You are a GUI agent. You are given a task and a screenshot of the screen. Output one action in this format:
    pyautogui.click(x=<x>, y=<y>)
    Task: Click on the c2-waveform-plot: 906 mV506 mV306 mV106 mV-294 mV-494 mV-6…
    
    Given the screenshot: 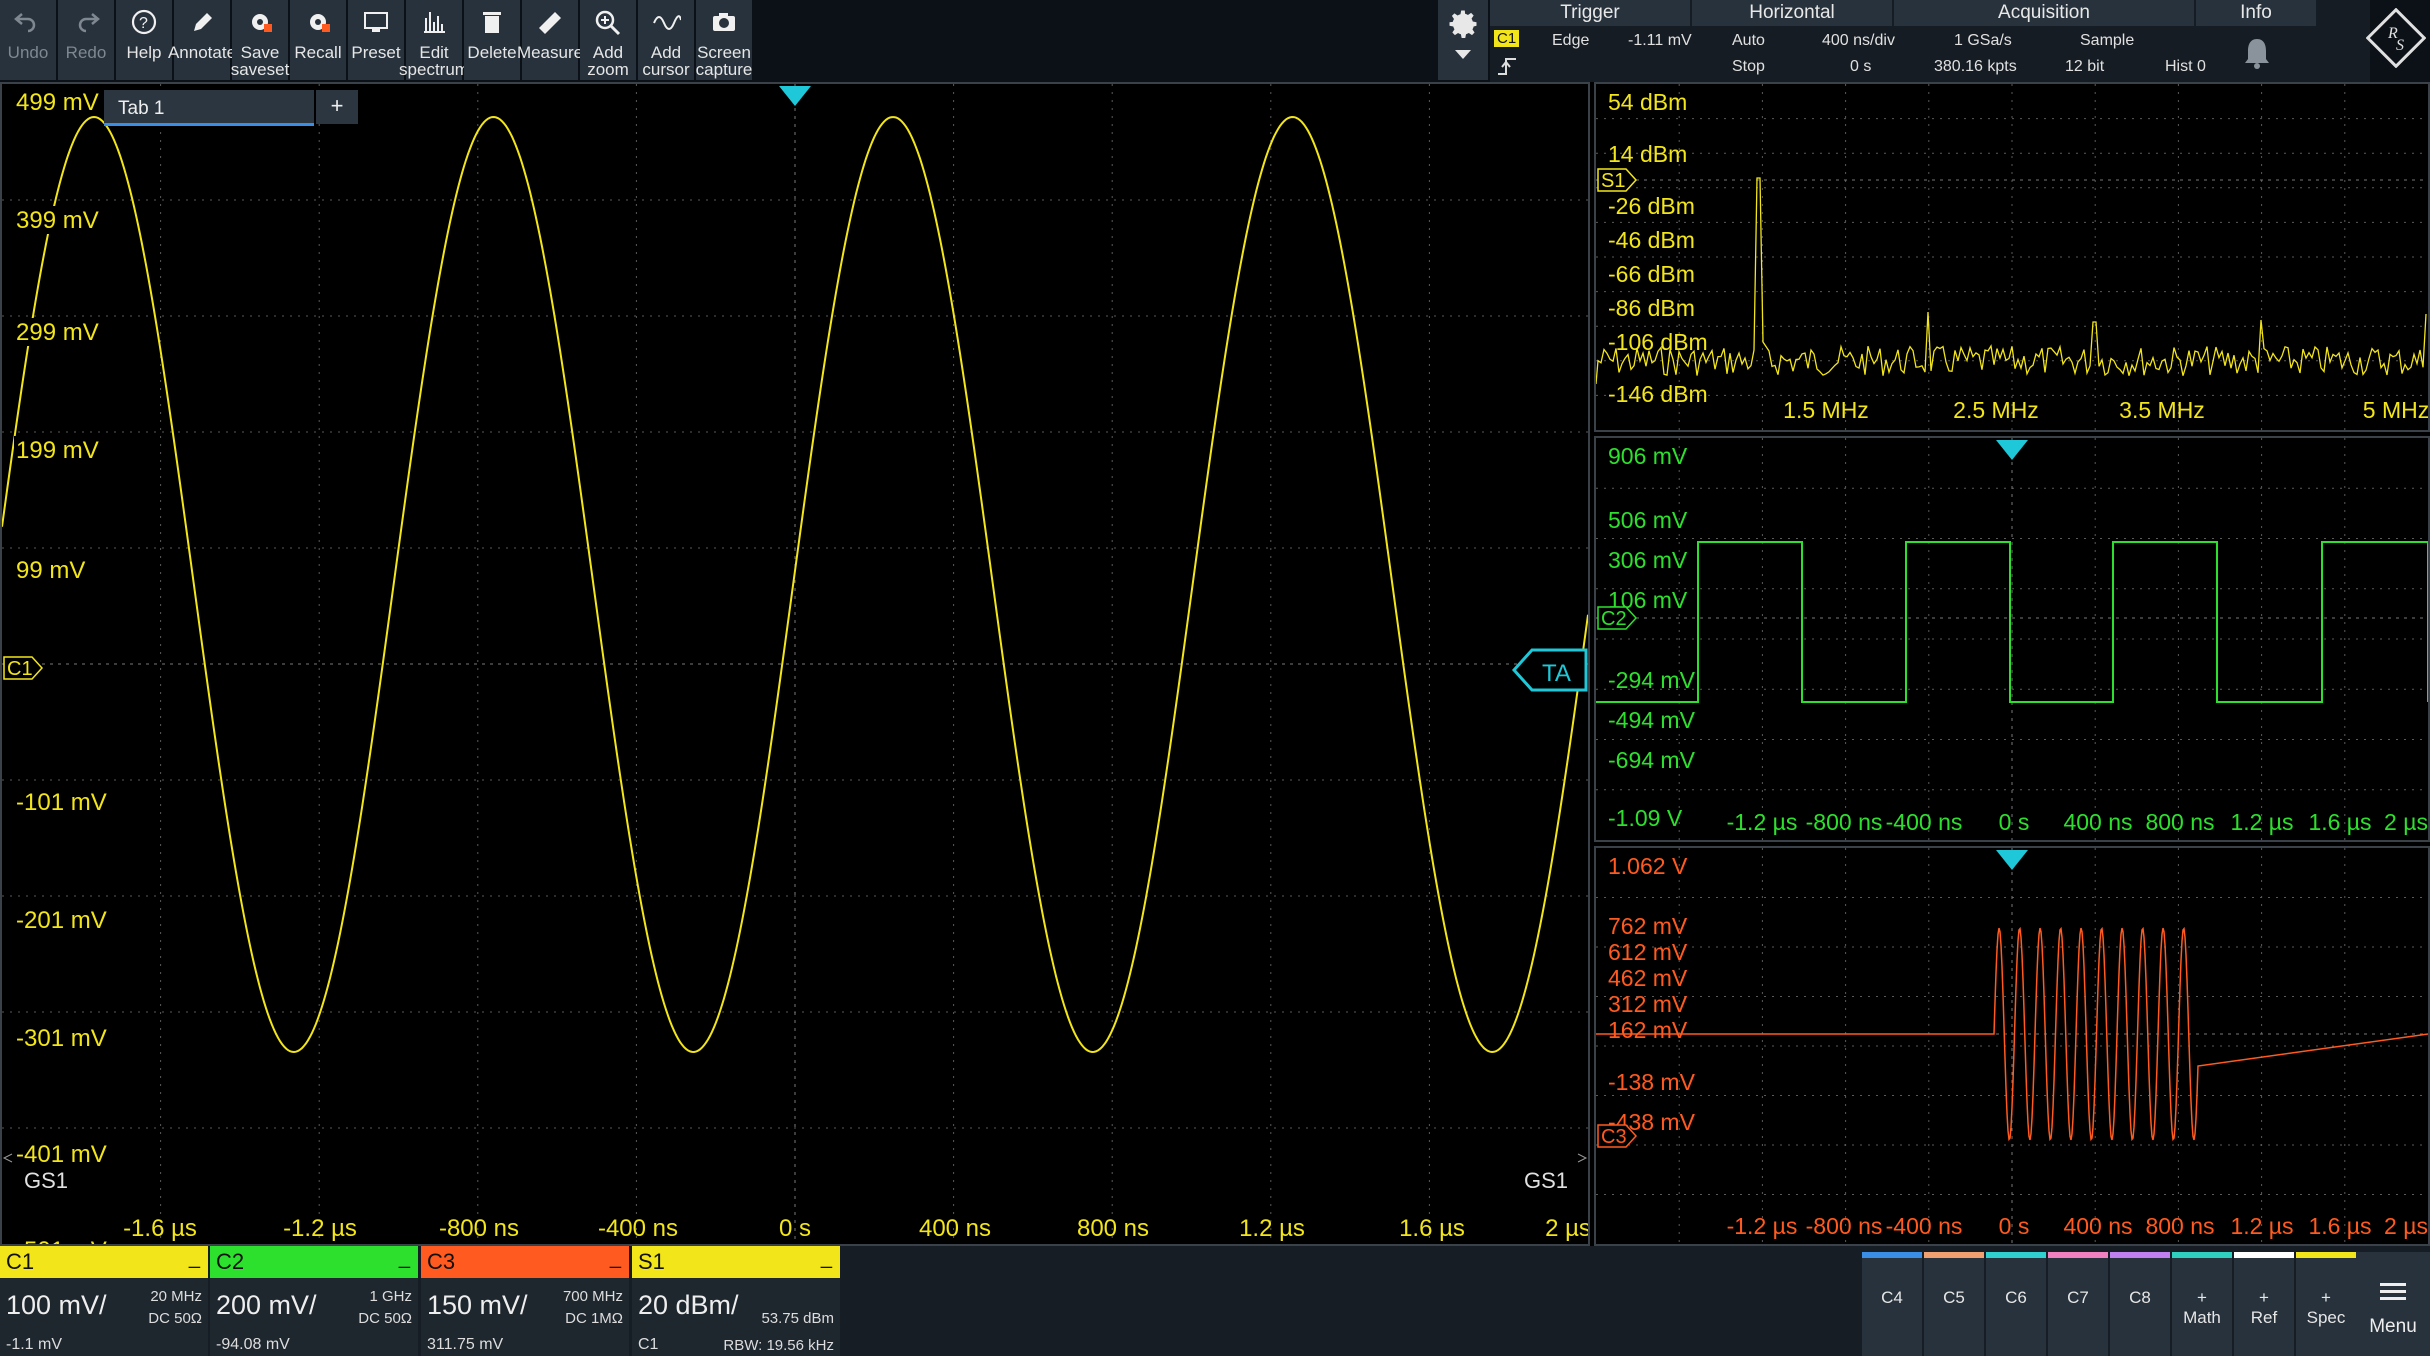 What is the action you would take?
    pyautogui.click(x=2012, y=639)
    